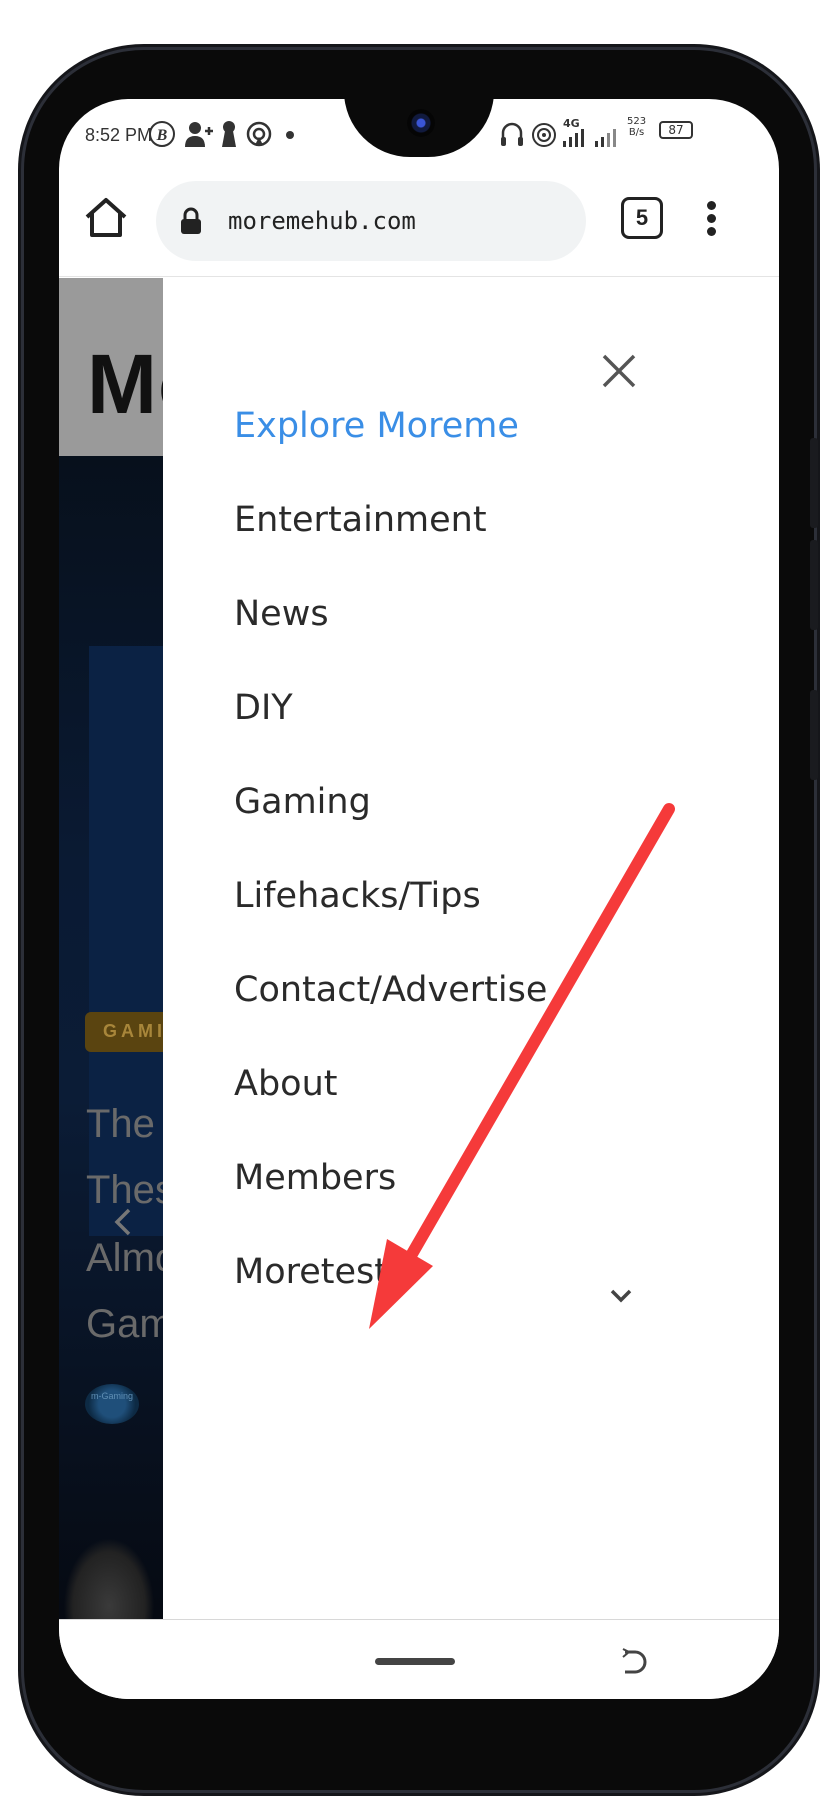 The height and width of the screenshot is (1800, 840). Describe the element at coordinates (479, 1094) in the screenshot. I see `nav-item-about: About` at that location.